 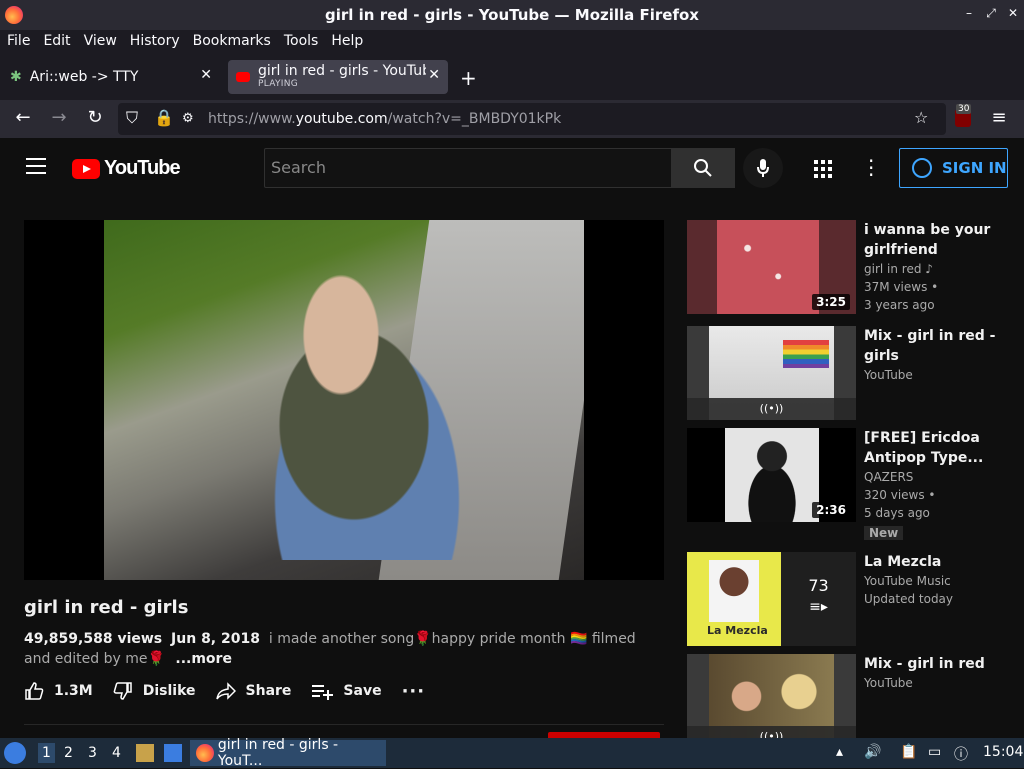 I want to click on video-thumbnail: 3:25, so click(x=771, y=267).